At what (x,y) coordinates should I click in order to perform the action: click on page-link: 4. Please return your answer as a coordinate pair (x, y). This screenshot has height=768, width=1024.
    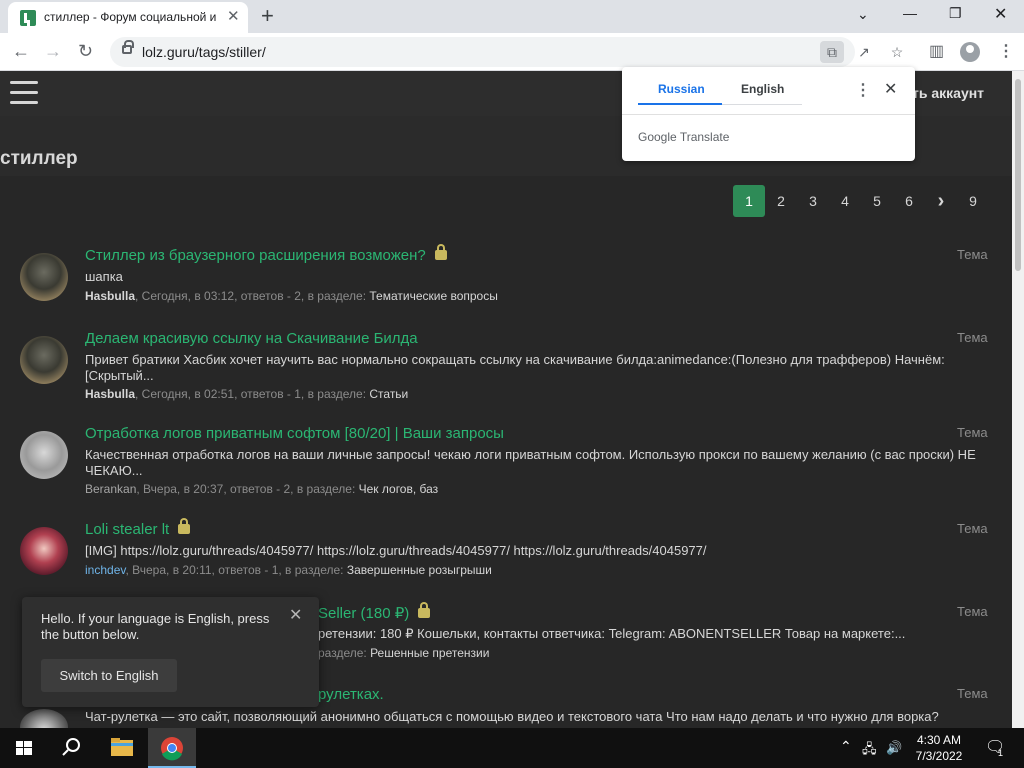
    Looking at the image, I should click on (845, 201).